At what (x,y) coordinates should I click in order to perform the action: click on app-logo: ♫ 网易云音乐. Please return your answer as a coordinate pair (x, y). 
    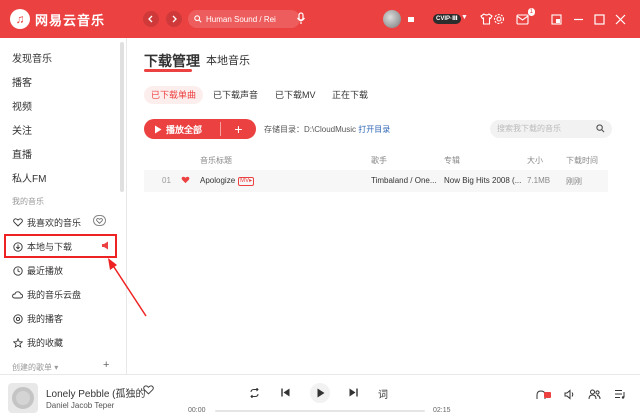
    Looking at the image, I should click on (57, 19).